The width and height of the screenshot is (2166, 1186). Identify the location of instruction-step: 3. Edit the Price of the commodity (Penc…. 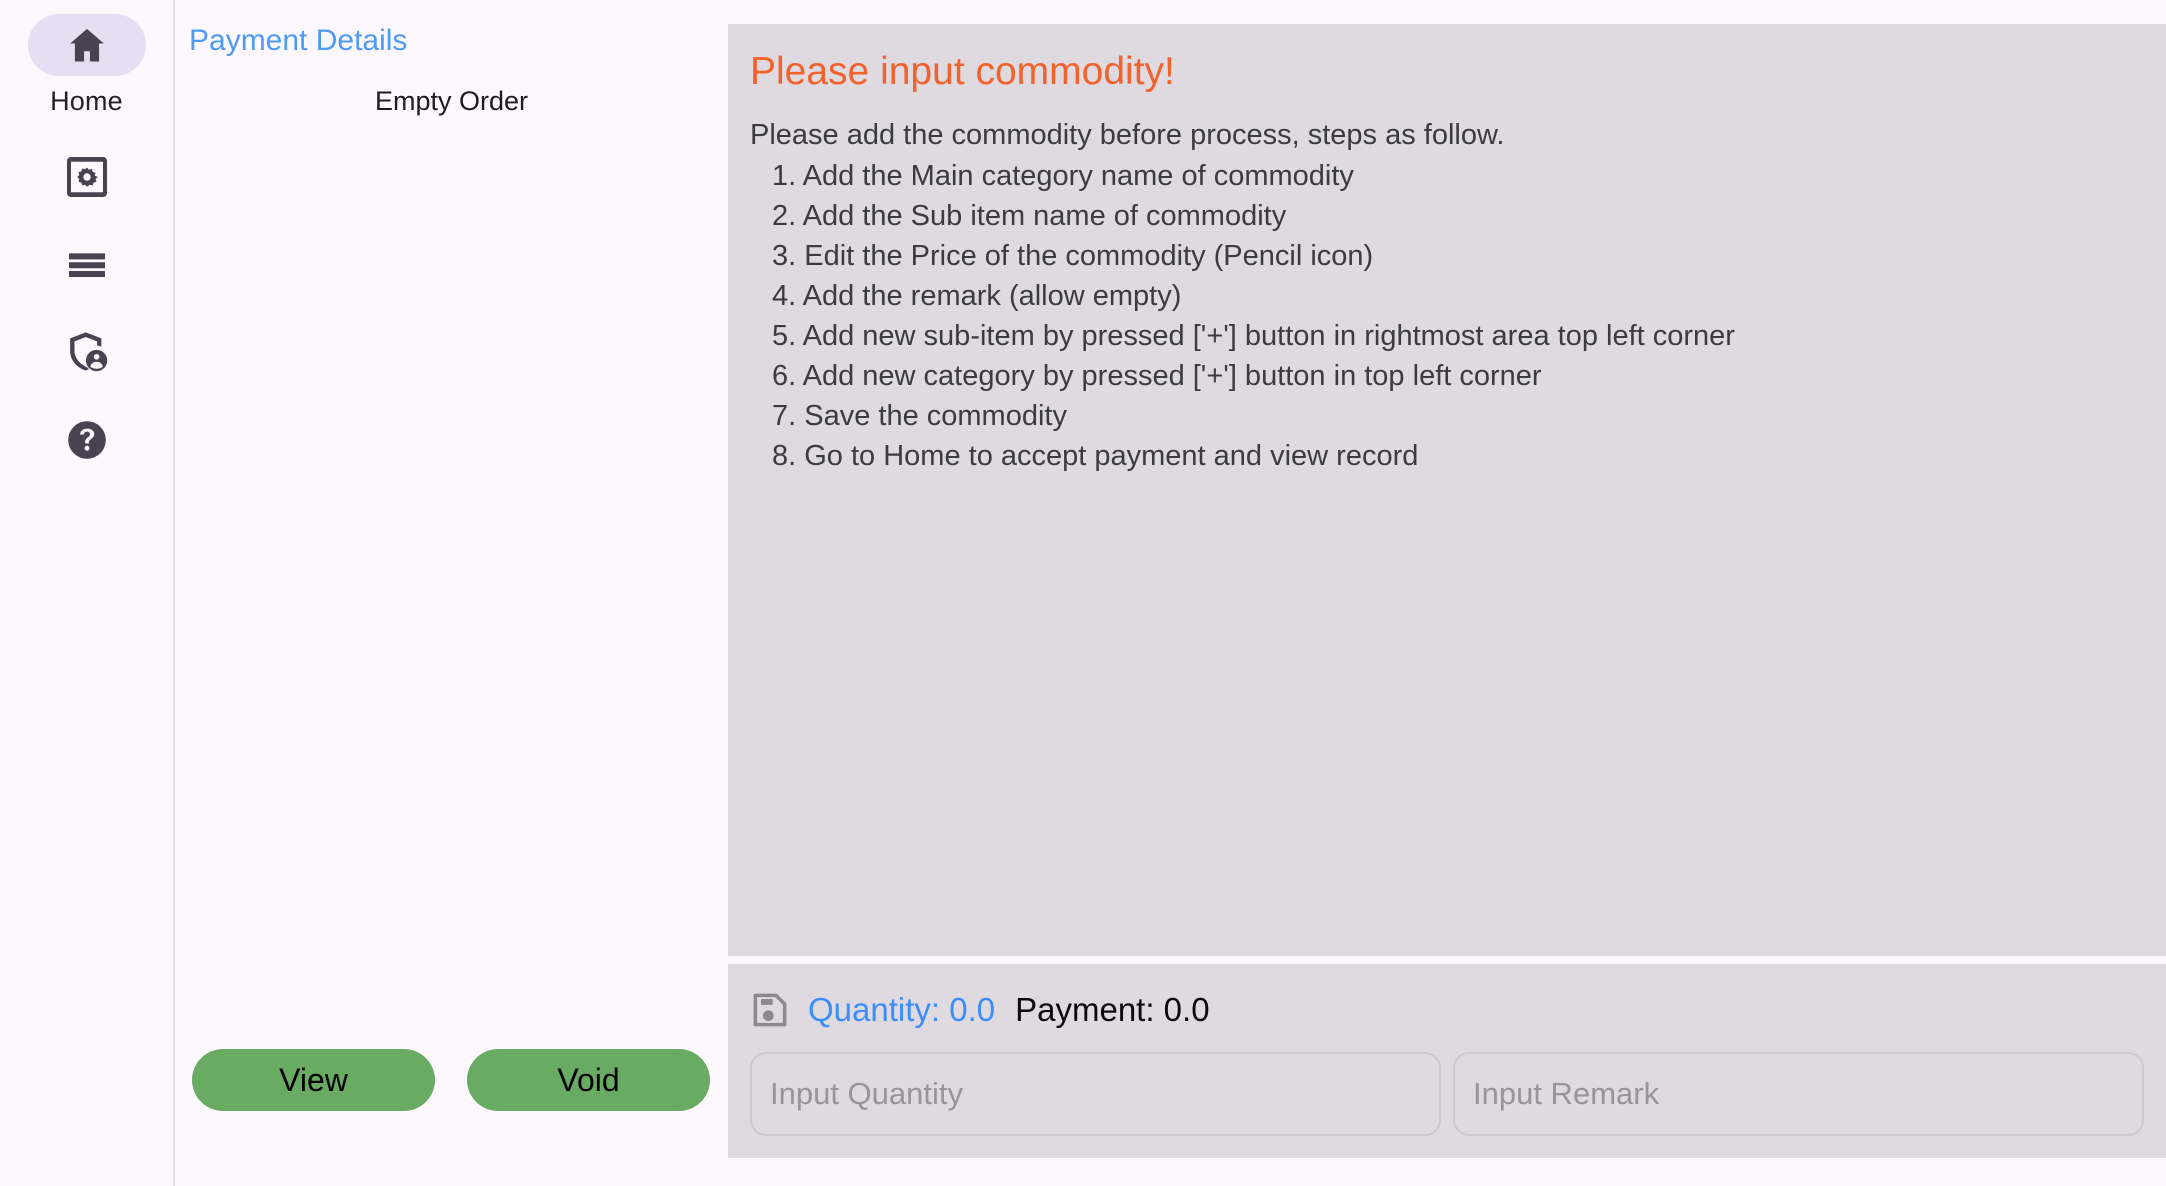
(1073, 255).